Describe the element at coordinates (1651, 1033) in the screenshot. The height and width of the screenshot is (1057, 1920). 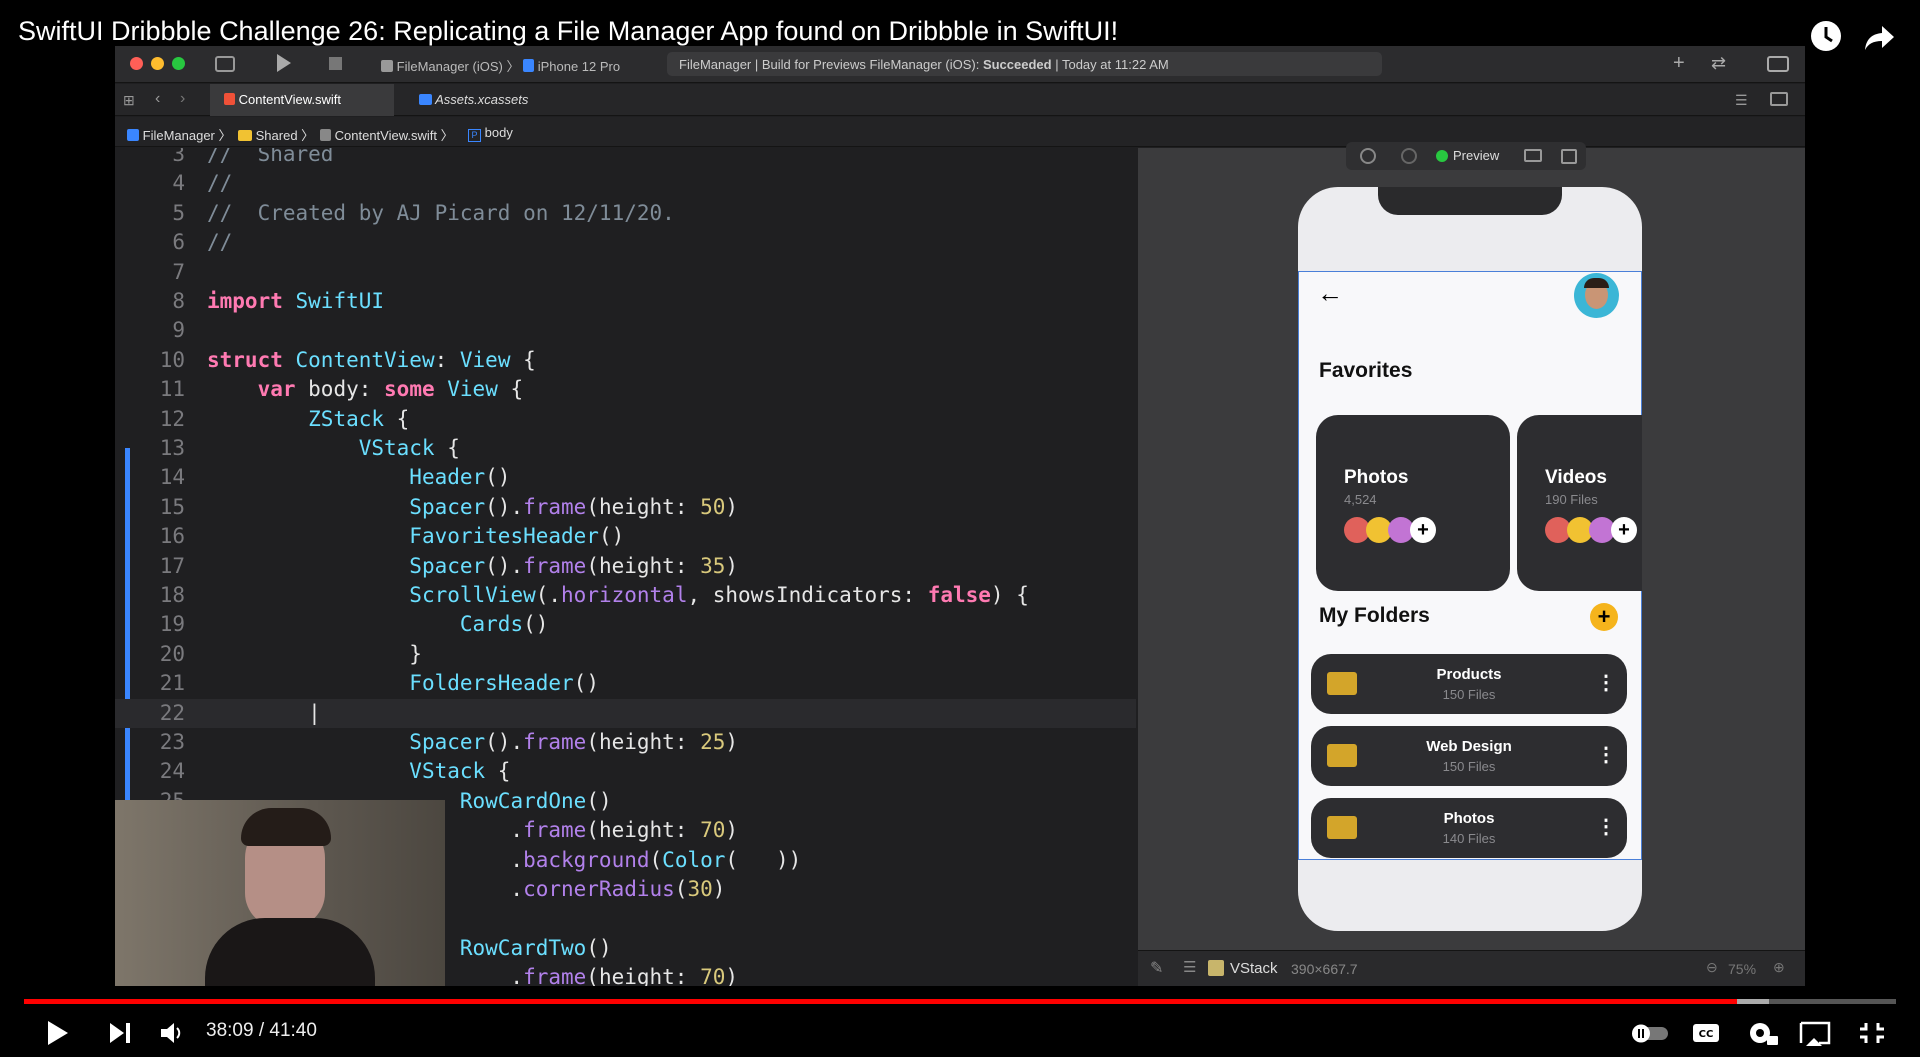
I see `autoplay-toggle` at that location.